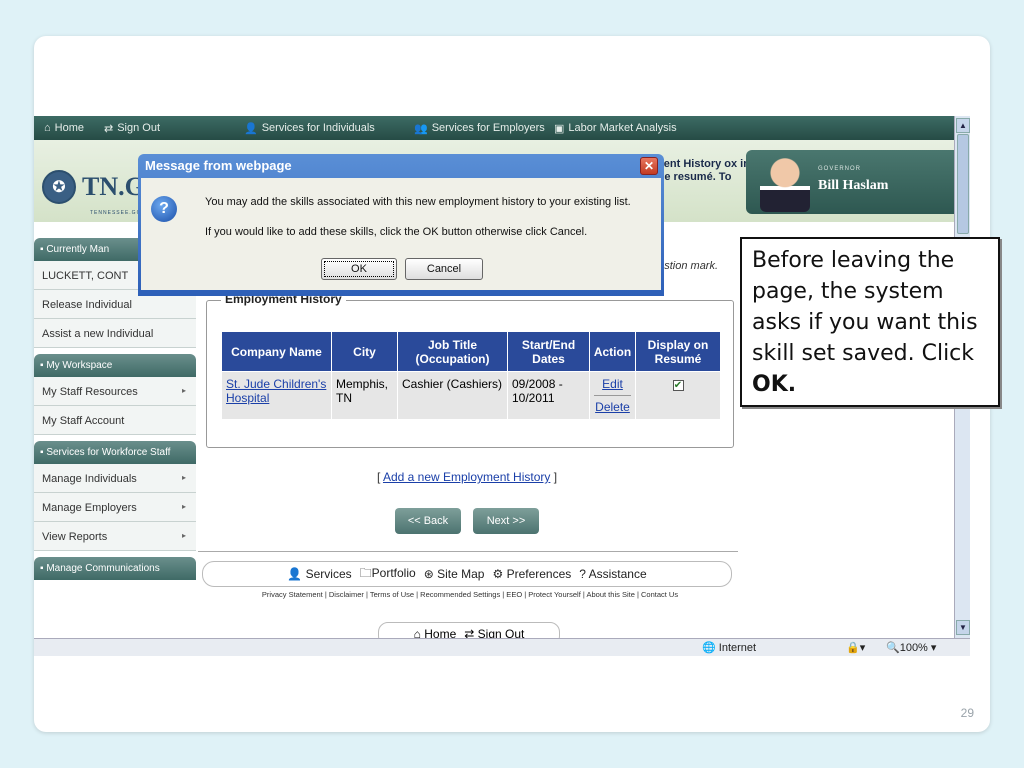 Image resolution: width=1024 pixels, height=768 pixels. I want to click on question-icon: ?, so click(164, 209).